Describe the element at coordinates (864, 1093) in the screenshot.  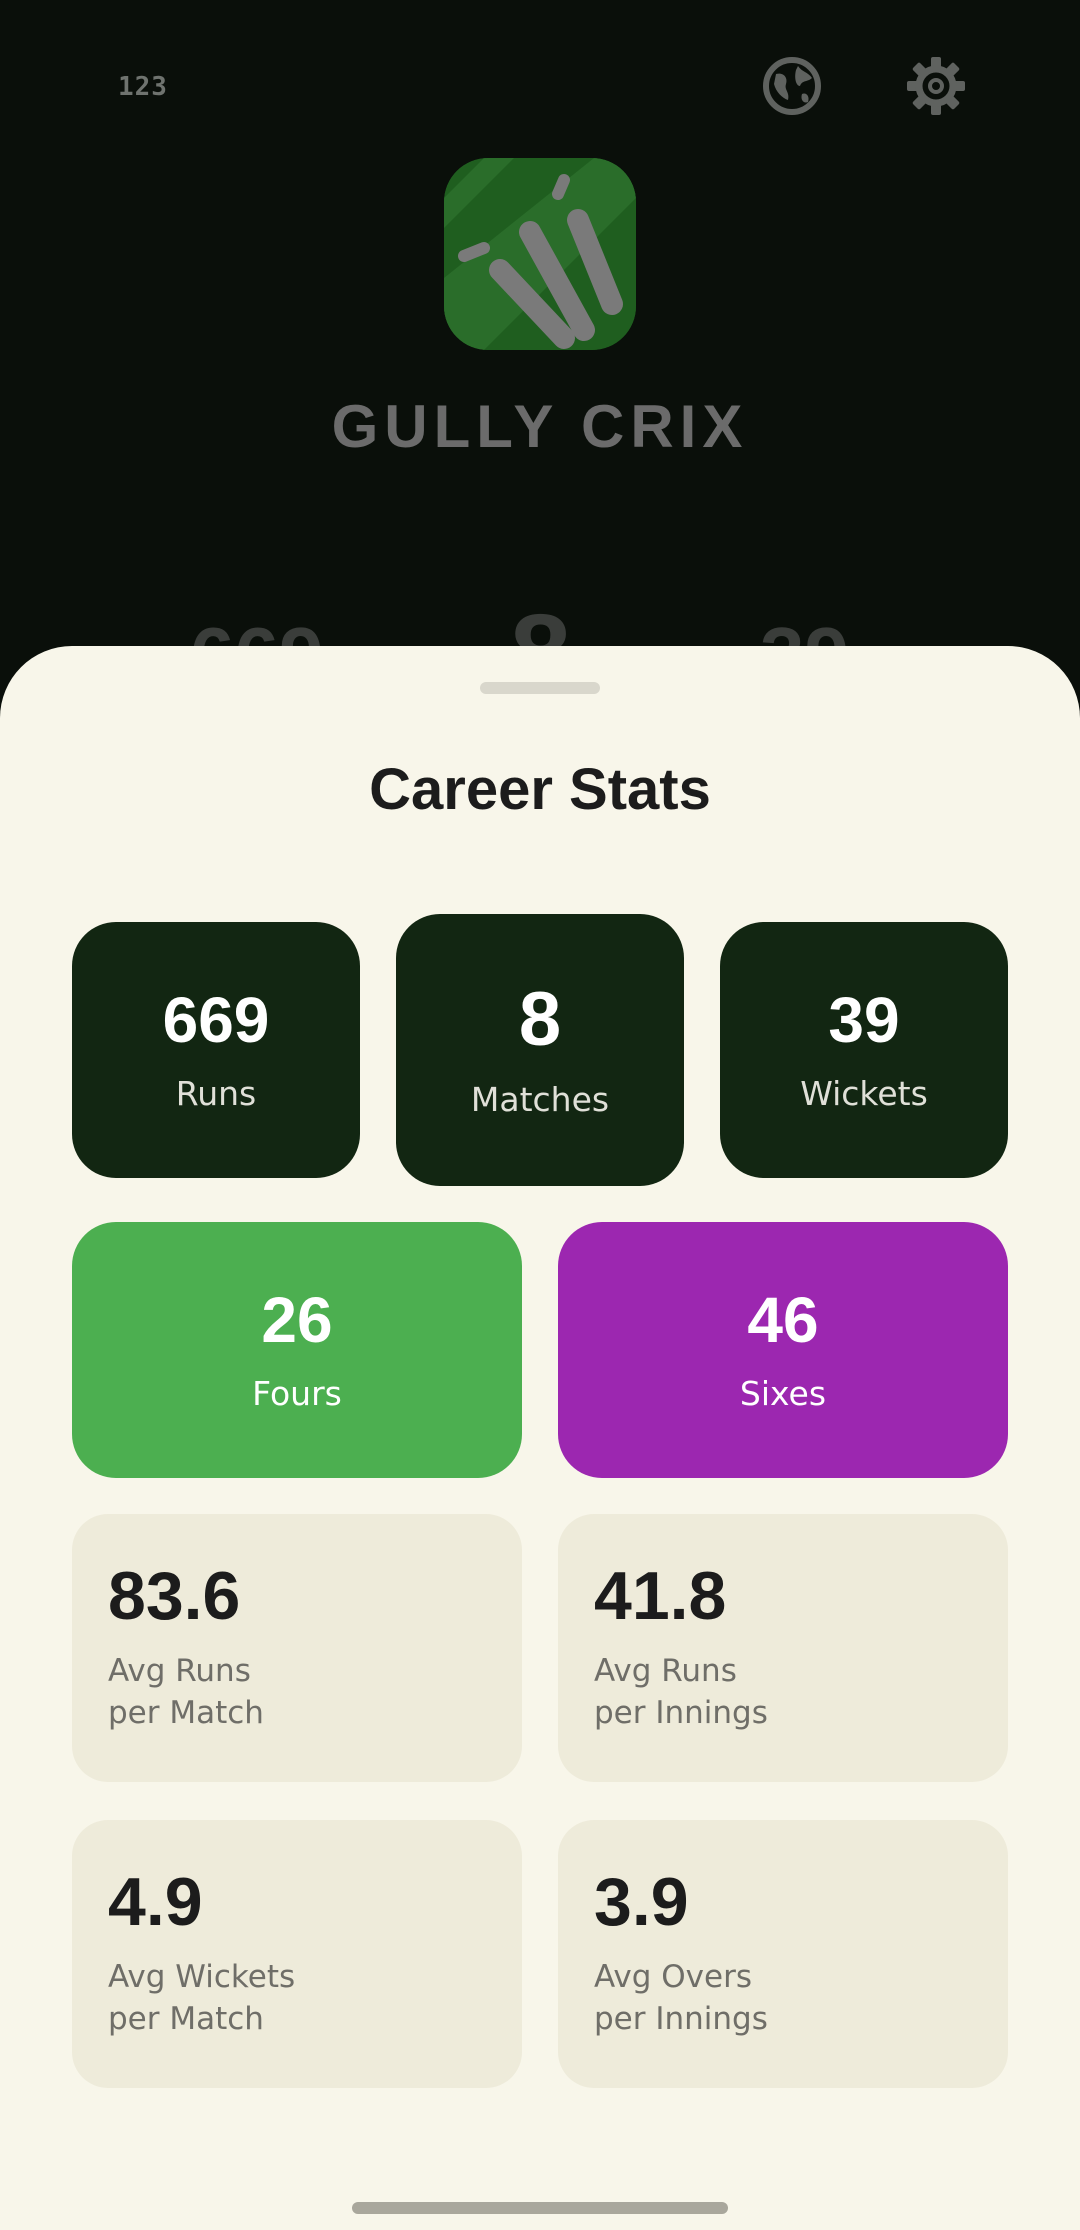
I see `stat-label: Wickets` at that location.